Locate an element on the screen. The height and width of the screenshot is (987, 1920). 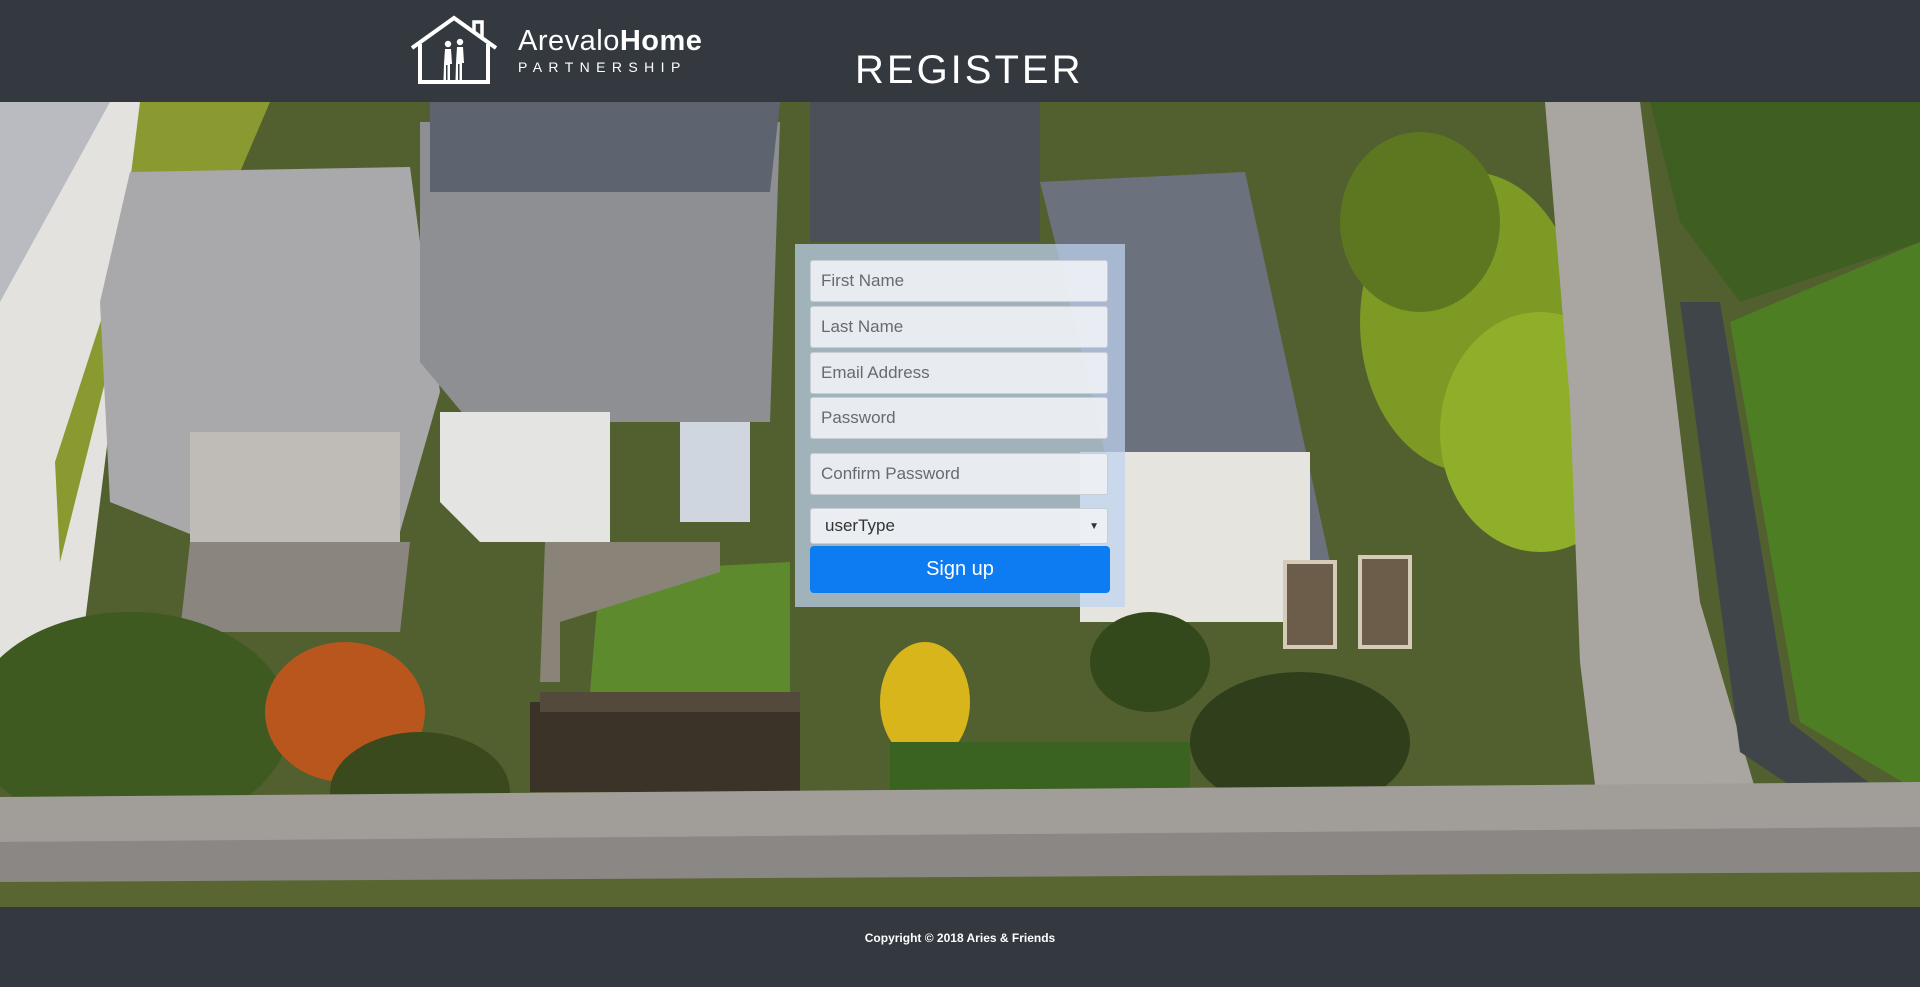
brand-tagline: PARTNERSHIP is located at coordinates (602, 66).